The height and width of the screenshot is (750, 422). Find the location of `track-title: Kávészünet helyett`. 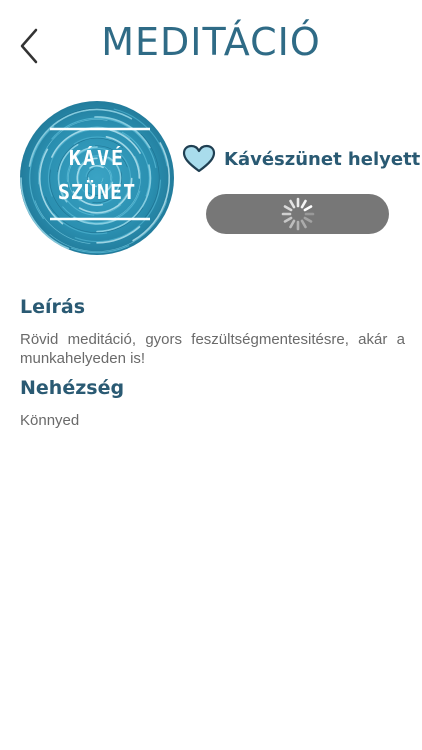

track-title: Kávészünet helyett is located at coordinates (322, 159).